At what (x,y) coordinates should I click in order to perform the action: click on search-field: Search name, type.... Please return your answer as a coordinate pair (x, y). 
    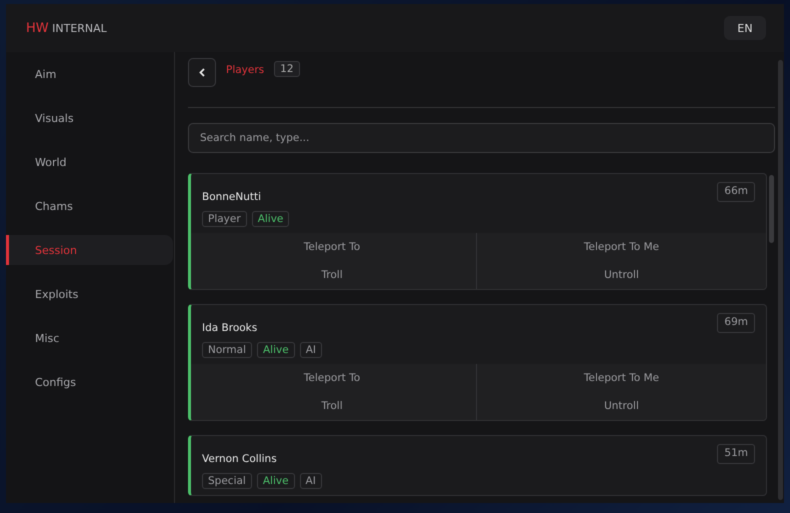
    Looking at the image, I should click on (481, 138).